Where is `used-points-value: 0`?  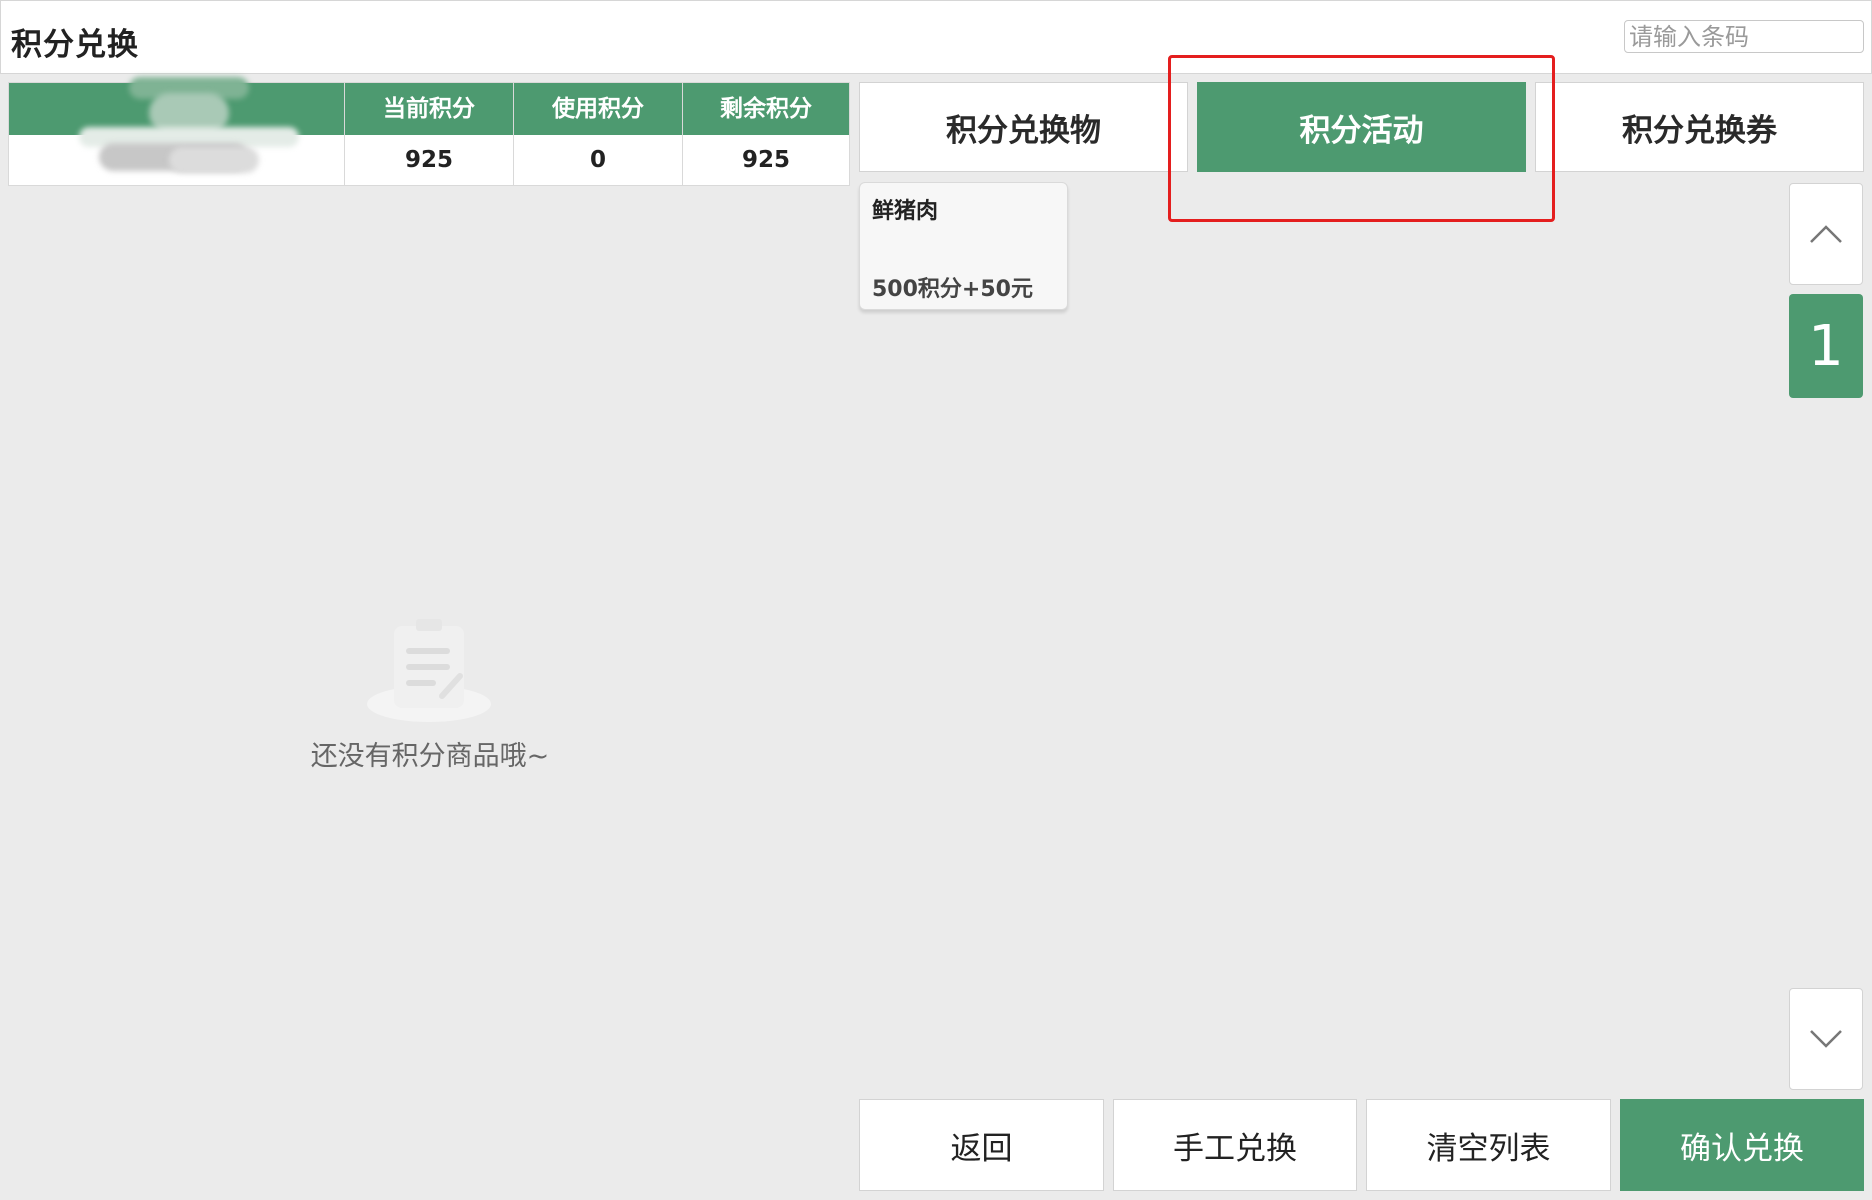 used-points-value: 0 is located at coordinates (597, 160).